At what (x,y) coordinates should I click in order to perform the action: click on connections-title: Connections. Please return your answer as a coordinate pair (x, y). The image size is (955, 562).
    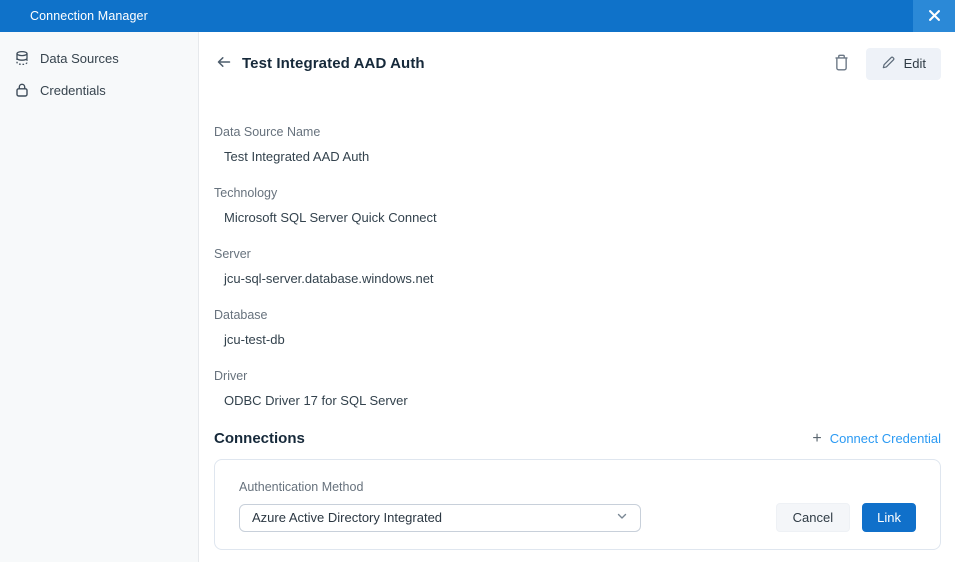
    Looking at the image, I should click on (259, 438).